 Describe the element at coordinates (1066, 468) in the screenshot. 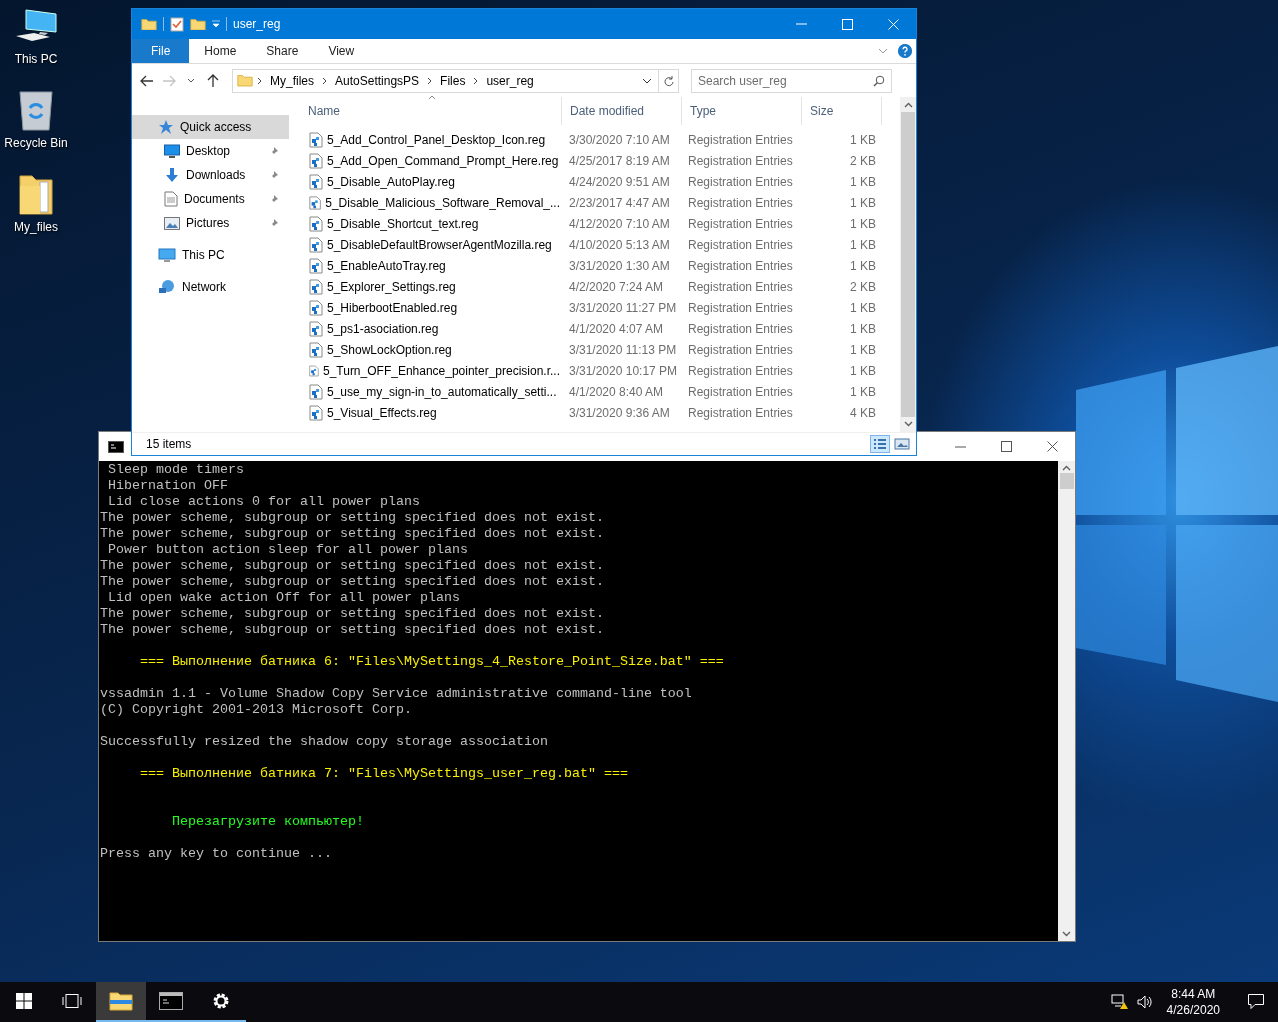

I see `scroll-up-icon` at that location.